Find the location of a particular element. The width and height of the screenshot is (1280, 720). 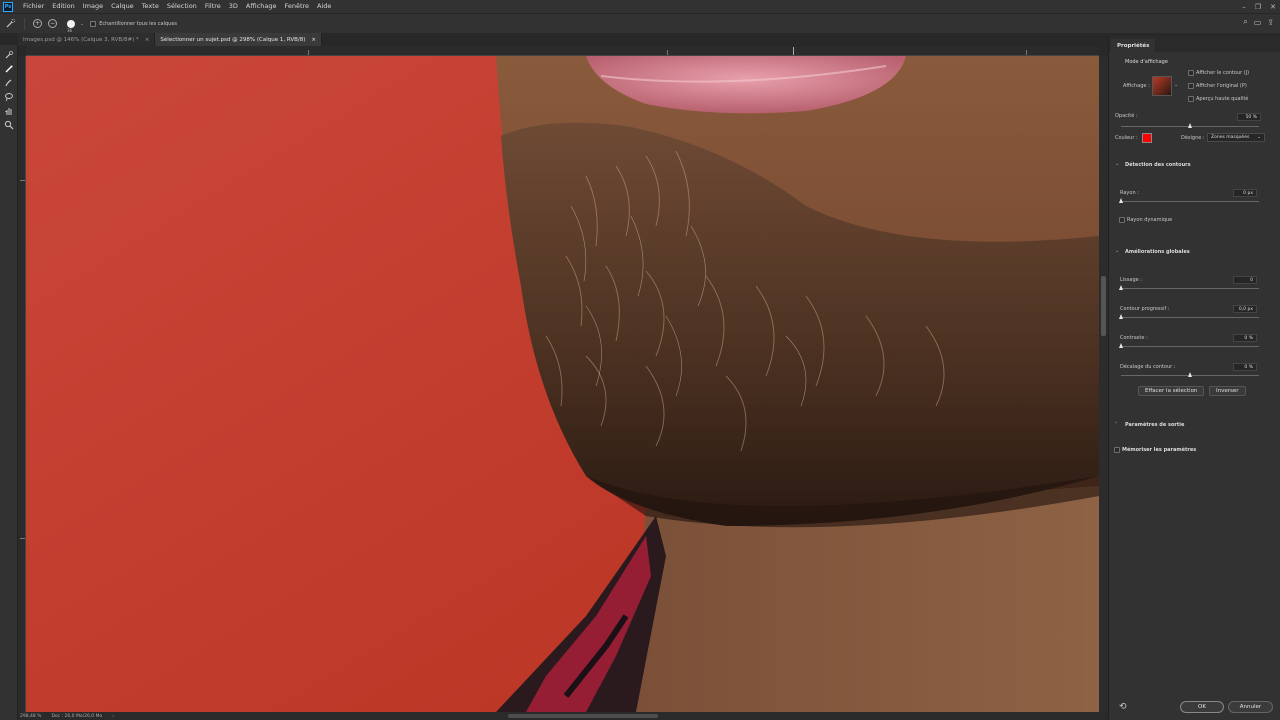

ok-button: OK is located at coordinates (1202, 707).